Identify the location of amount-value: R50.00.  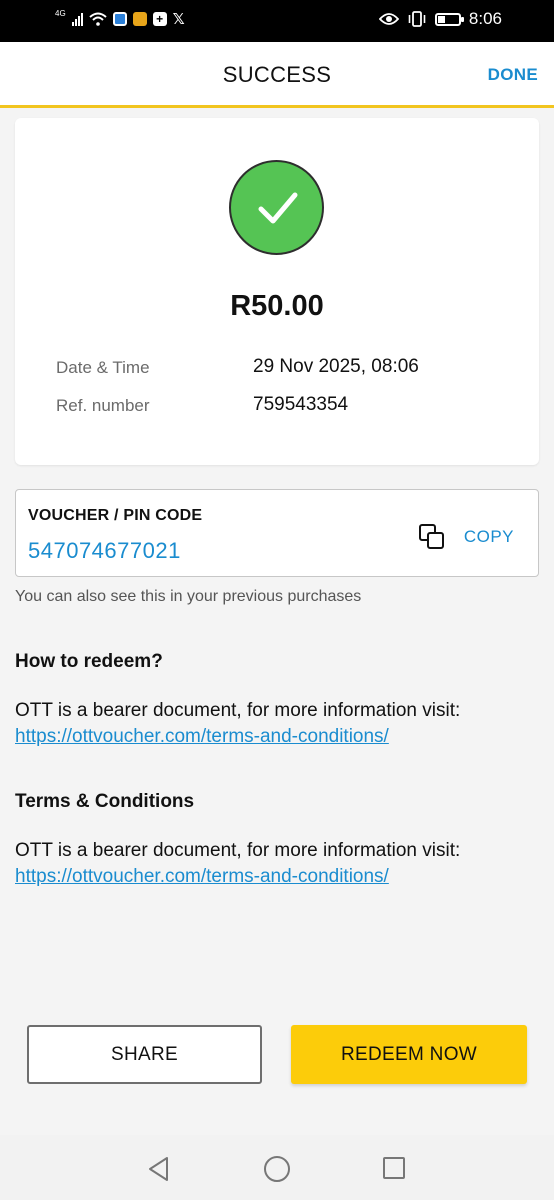
(277, 306).